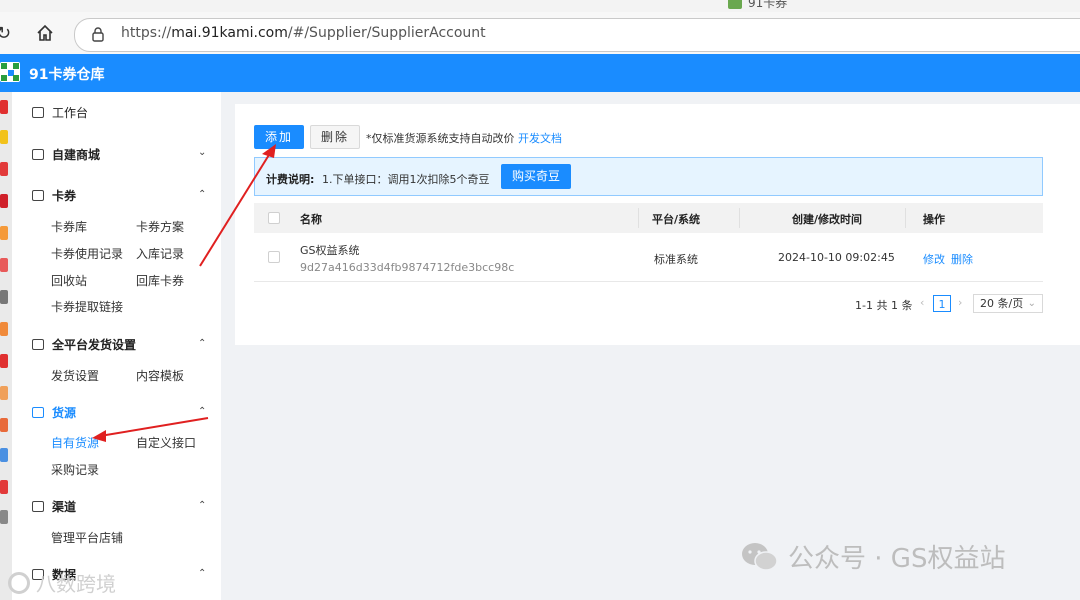 This screenshot has height=600, width=1080. I want to click on wechat-watermark-text: 公众号 · GS权益站, so click(897, 559).